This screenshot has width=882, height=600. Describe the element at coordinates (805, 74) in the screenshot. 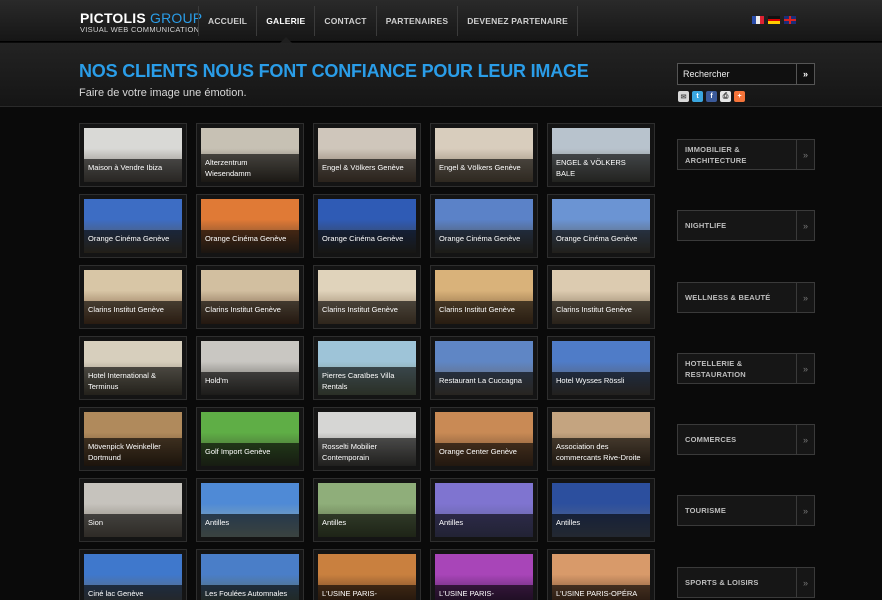

I see `search-button: »` at that location.